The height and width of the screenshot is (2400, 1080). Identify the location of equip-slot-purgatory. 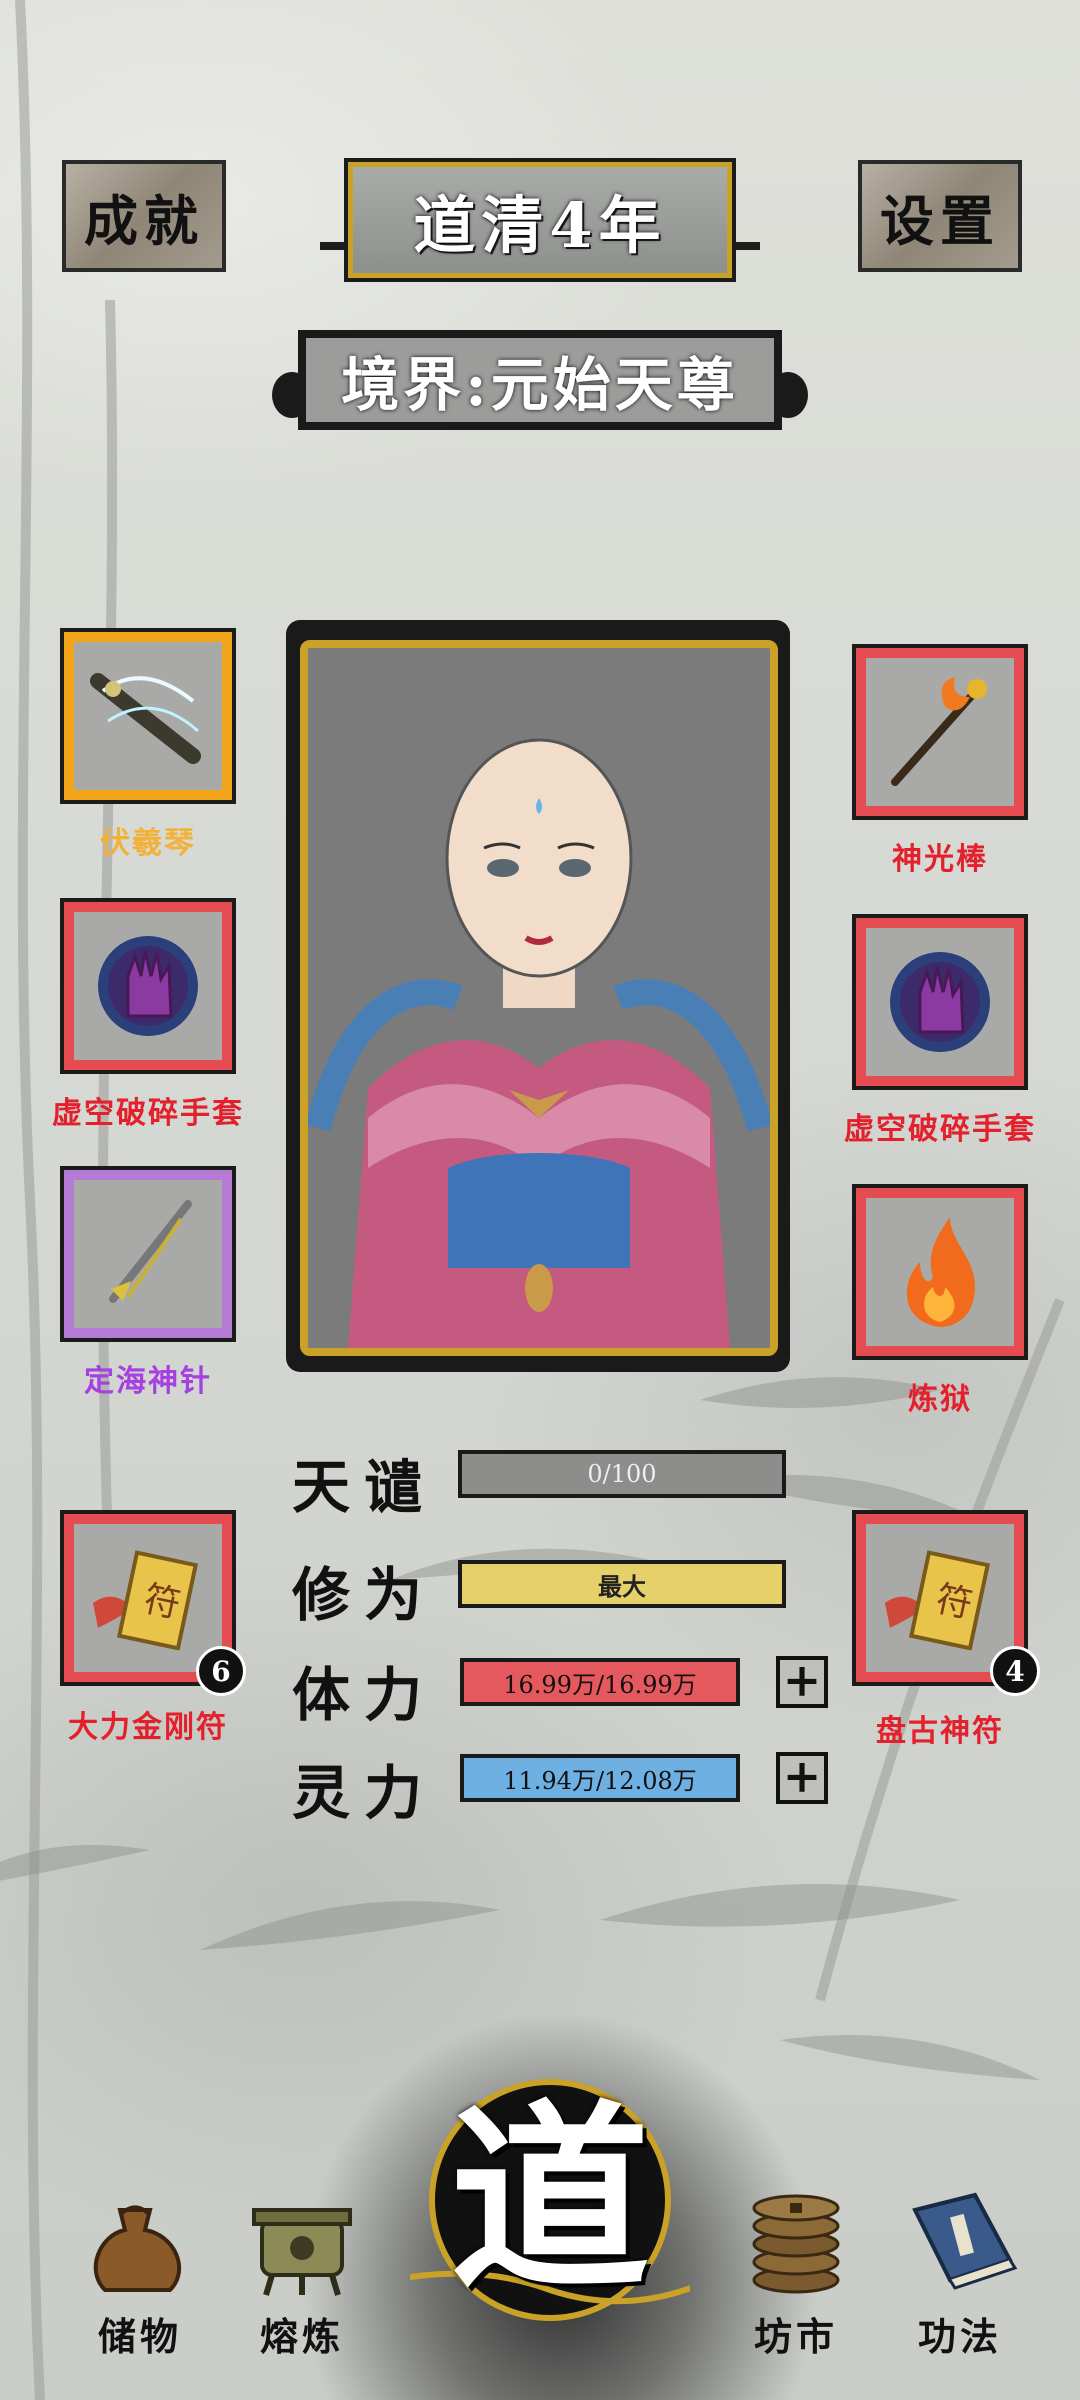
(940, 1272).